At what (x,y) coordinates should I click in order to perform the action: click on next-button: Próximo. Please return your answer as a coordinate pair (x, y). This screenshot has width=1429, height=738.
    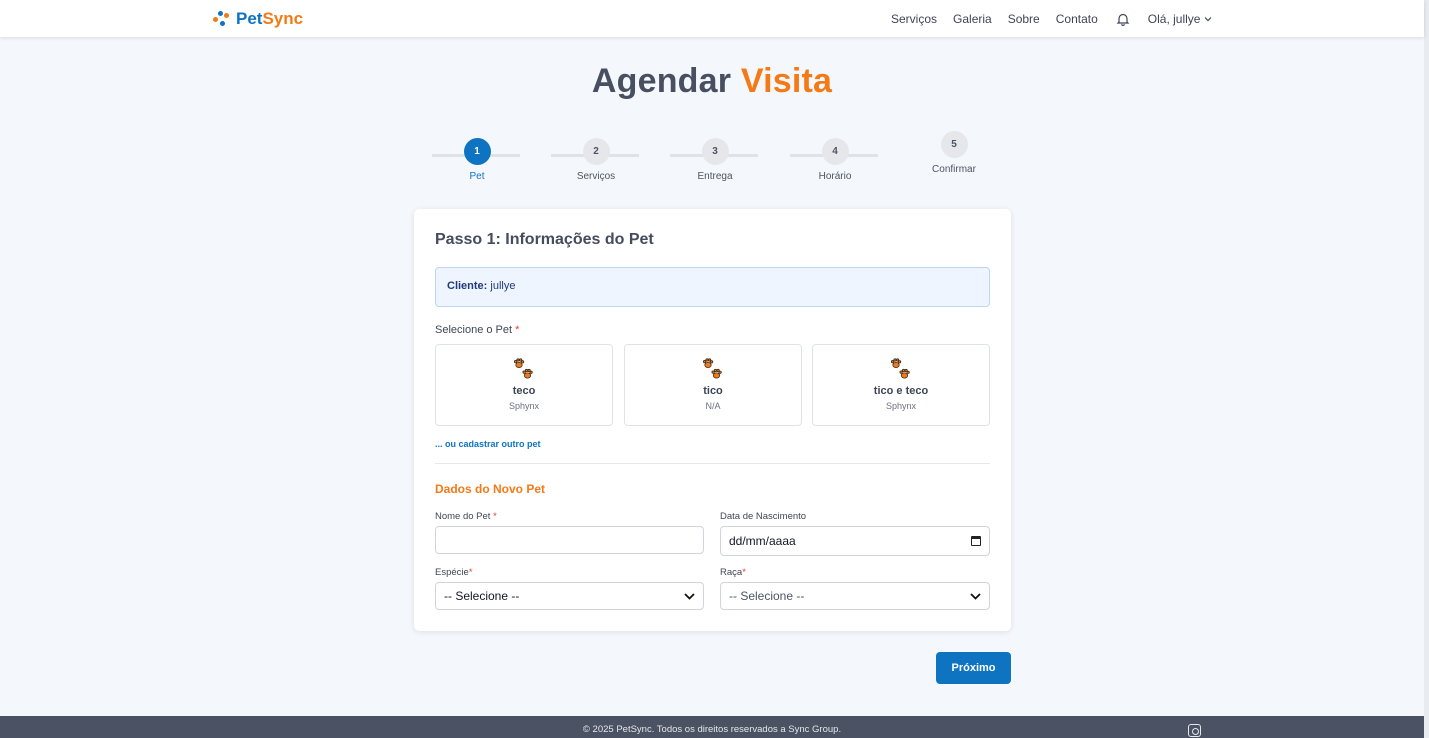
    Looking at the image, I should click on (973, 668).